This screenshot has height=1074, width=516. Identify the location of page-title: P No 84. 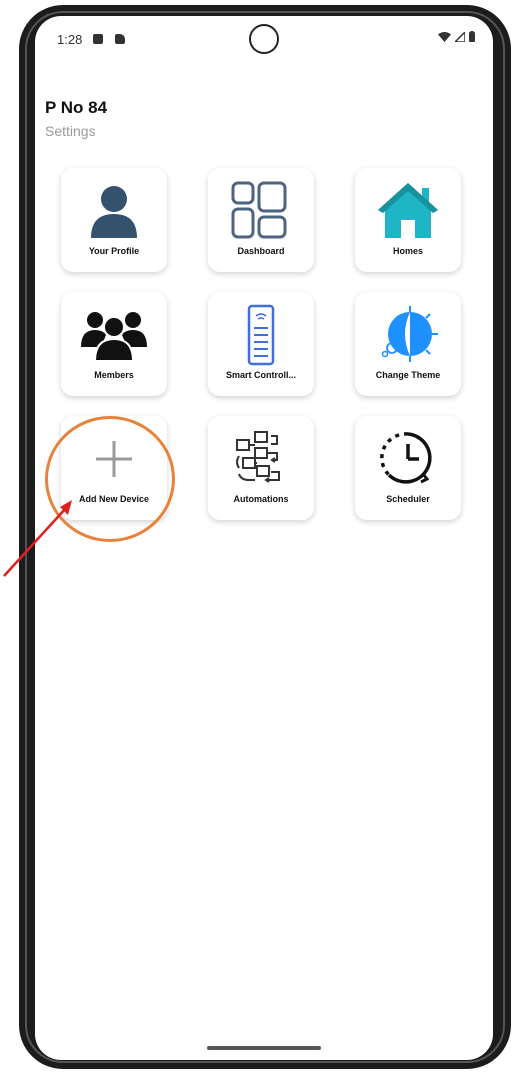
(76, 107).